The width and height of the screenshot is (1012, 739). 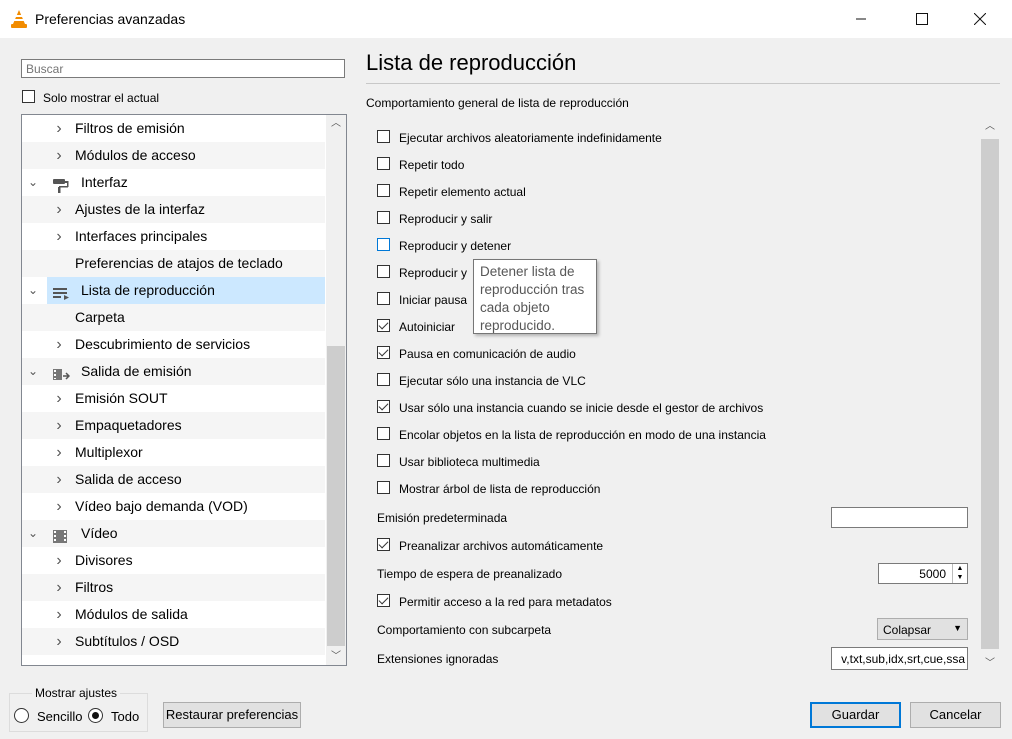 What do you see at coordinates (427, 327) in the screenshot?
I see `option-label: Autoiniciar` at bounding box center [427, 327].